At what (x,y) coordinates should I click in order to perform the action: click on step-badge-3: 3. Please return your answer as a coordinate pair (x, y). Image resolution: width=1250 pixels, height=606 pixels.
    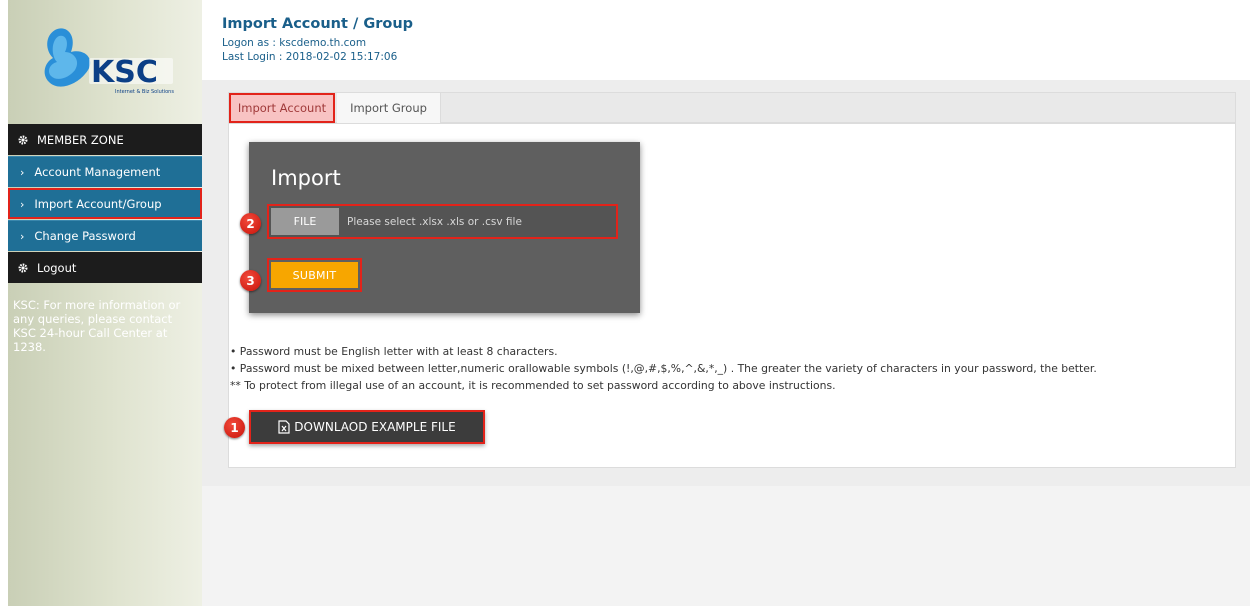
    Looking at the image, I should click on (250, 280).